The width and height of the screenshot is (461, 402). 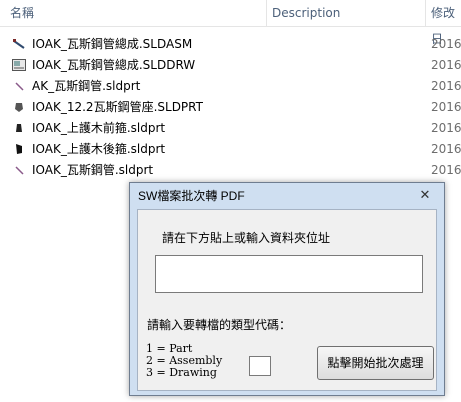 What do you see at coordinates (184, 361) in the screenshot?
I see `type-legend: 1 = Part 2 = Assembly 3 = Drawing` at bounding box center [184, 361].